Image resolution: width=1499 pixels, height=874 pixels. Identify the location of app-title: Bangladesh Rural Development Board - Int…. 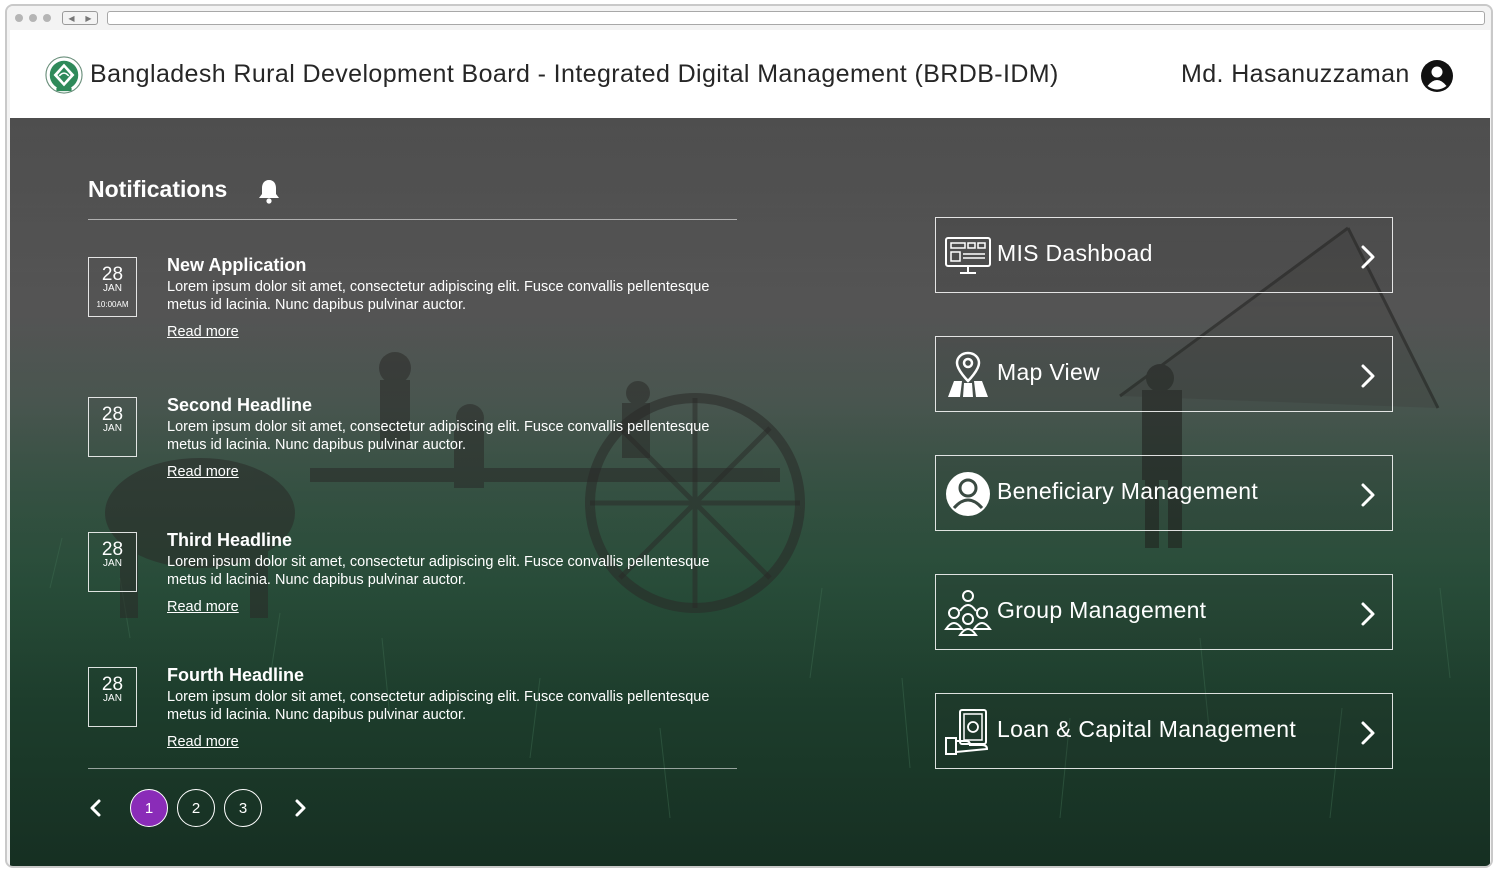
(574, 74).